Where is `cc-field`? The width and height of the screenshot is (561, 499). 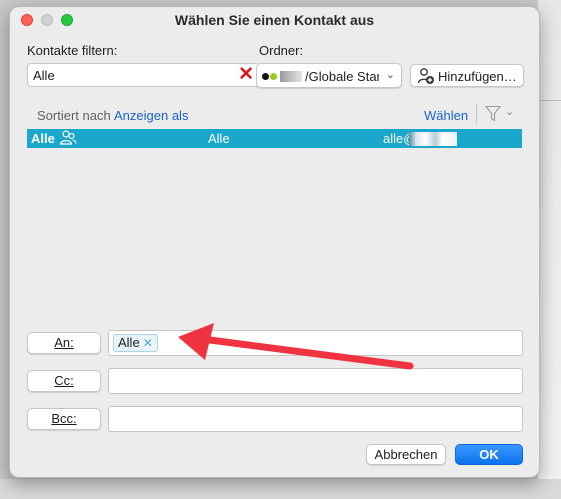
cc-field is located at coordinates (315, 381).